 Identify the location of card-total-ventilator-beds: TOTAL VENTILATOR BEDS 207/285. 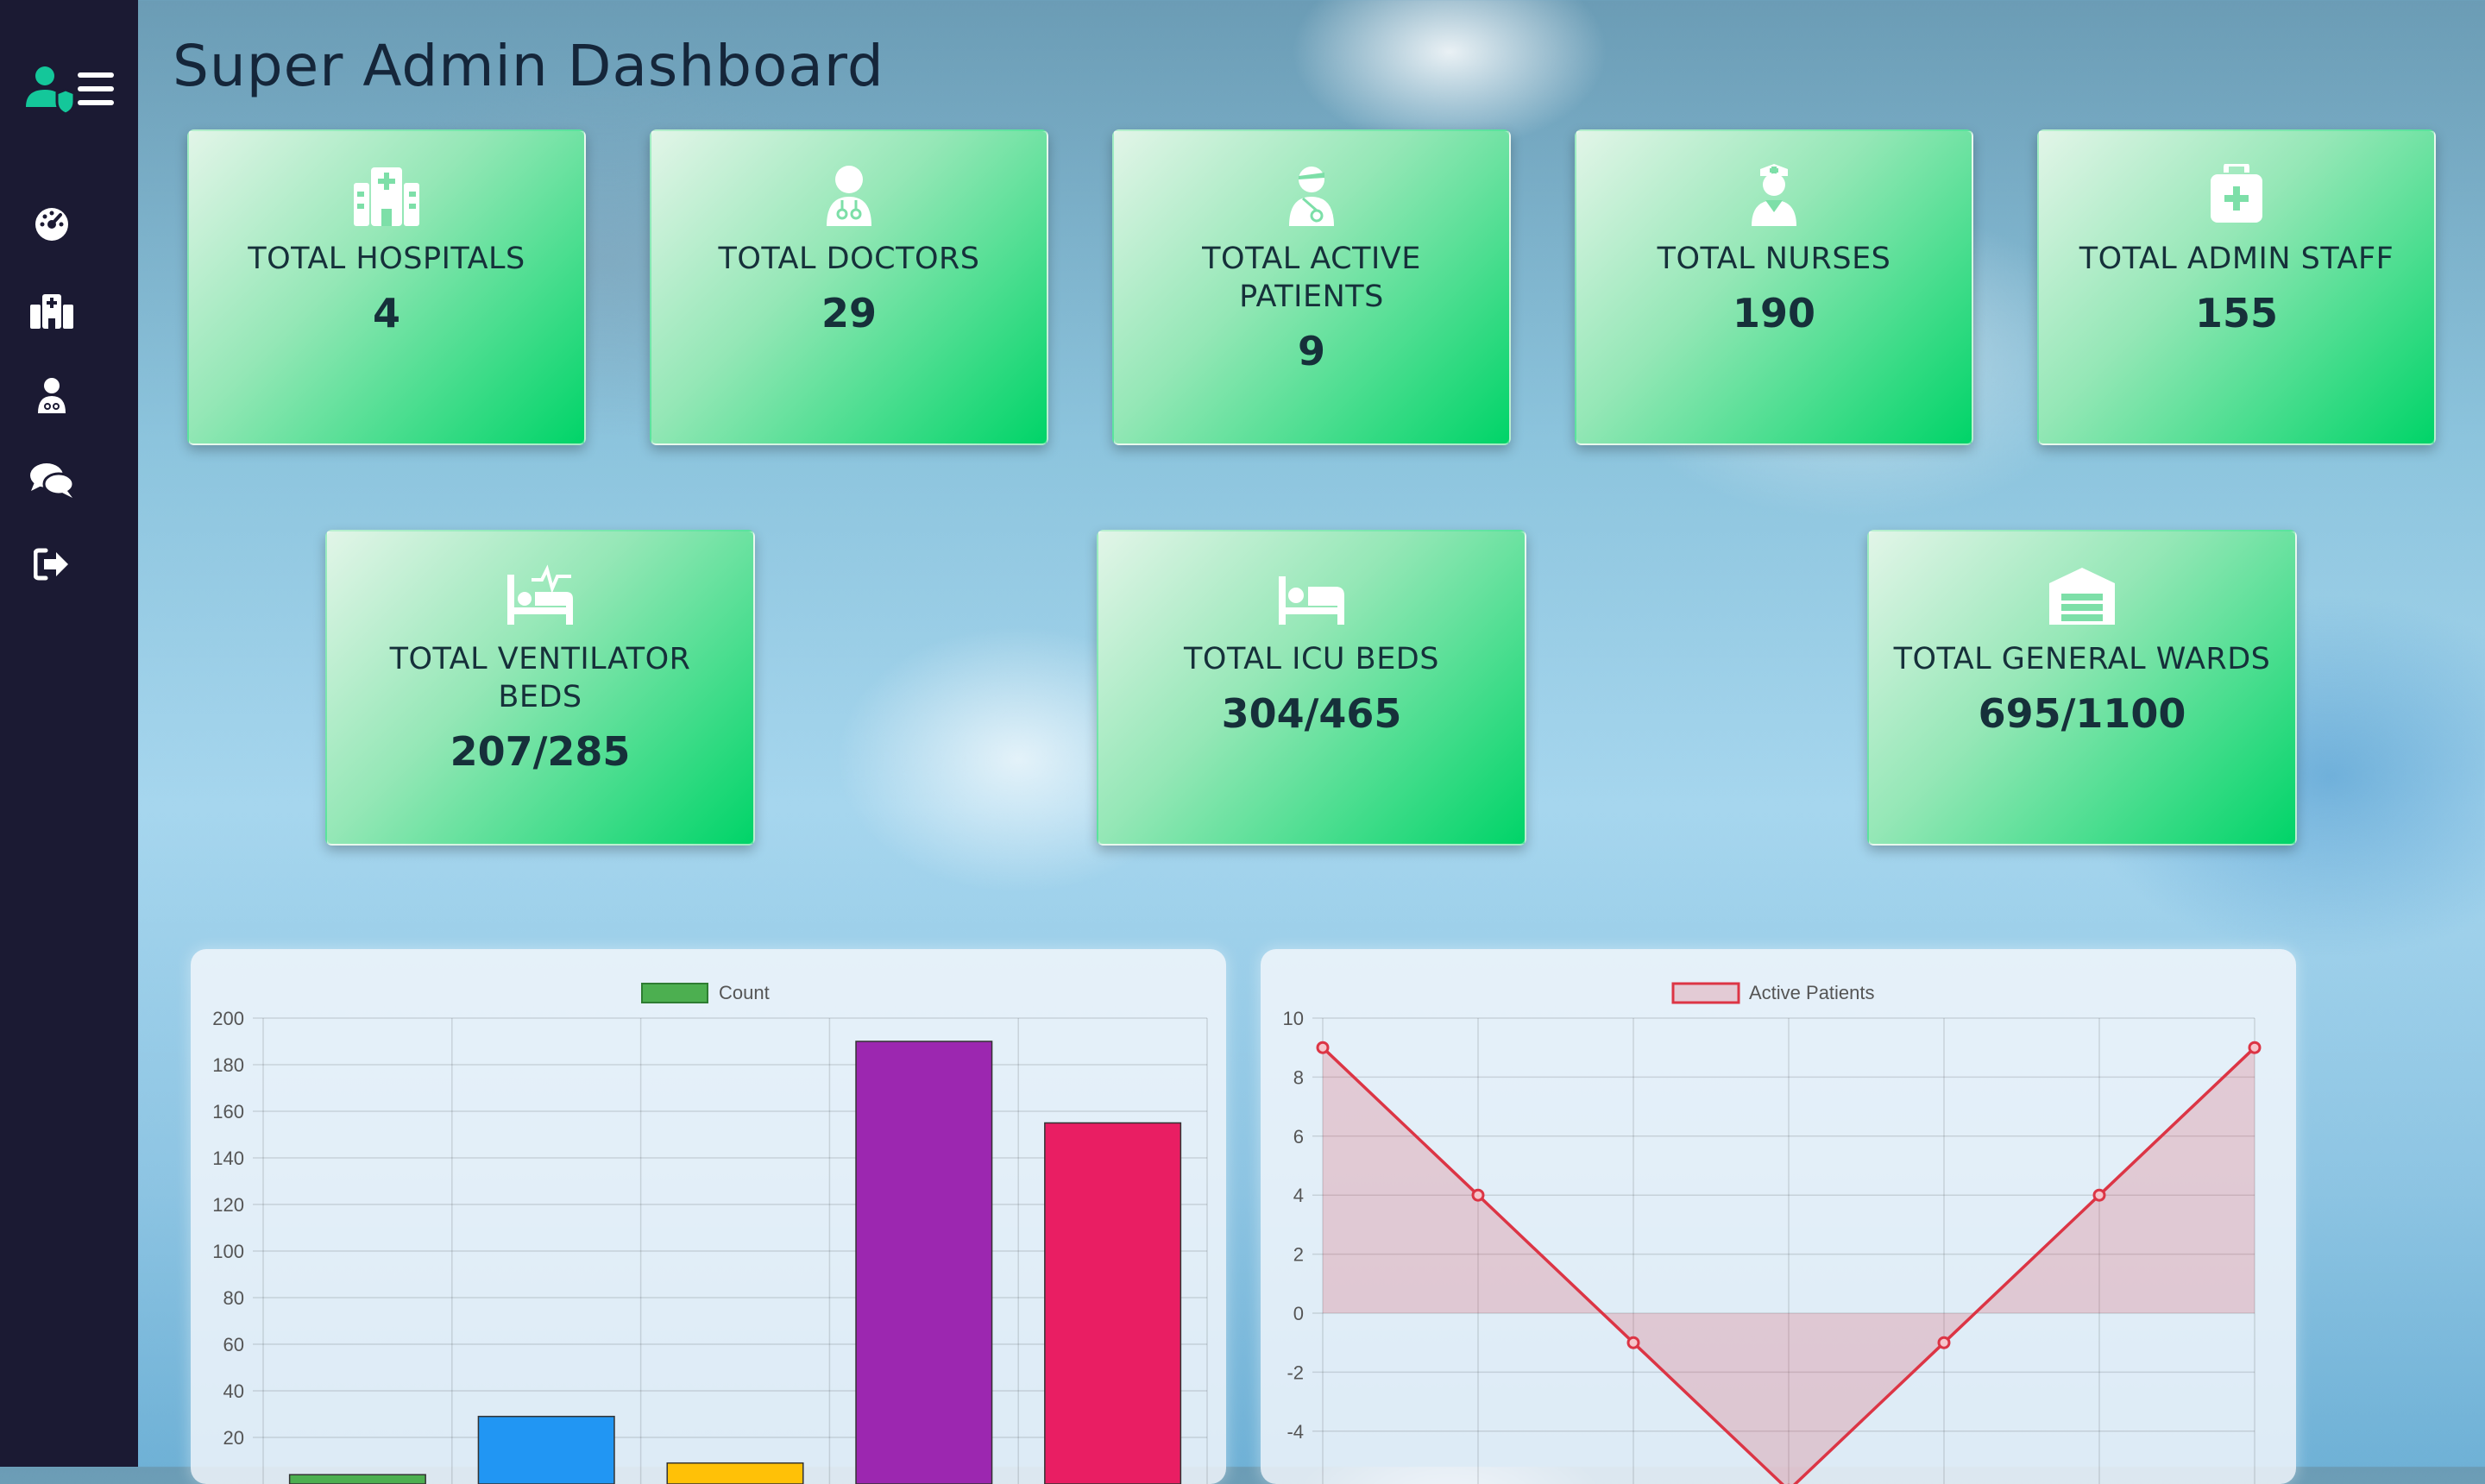
(540, 688).